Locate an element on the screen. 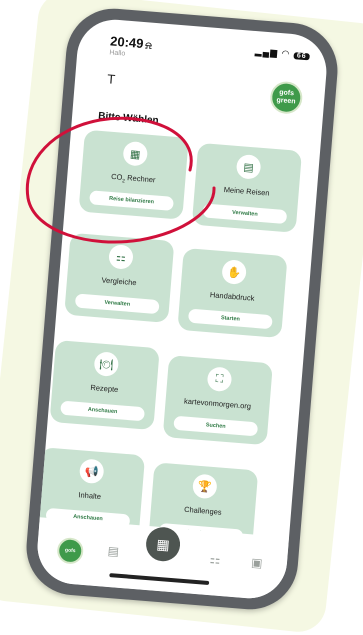  card-label: Challenges is located at coordinates (202, 510).